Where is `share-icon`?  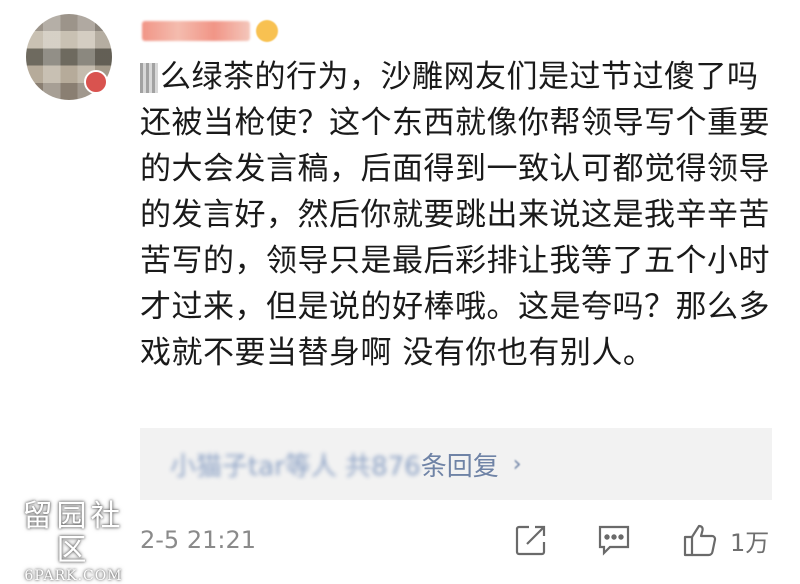 share-icon is located at coordinates (531, 540).